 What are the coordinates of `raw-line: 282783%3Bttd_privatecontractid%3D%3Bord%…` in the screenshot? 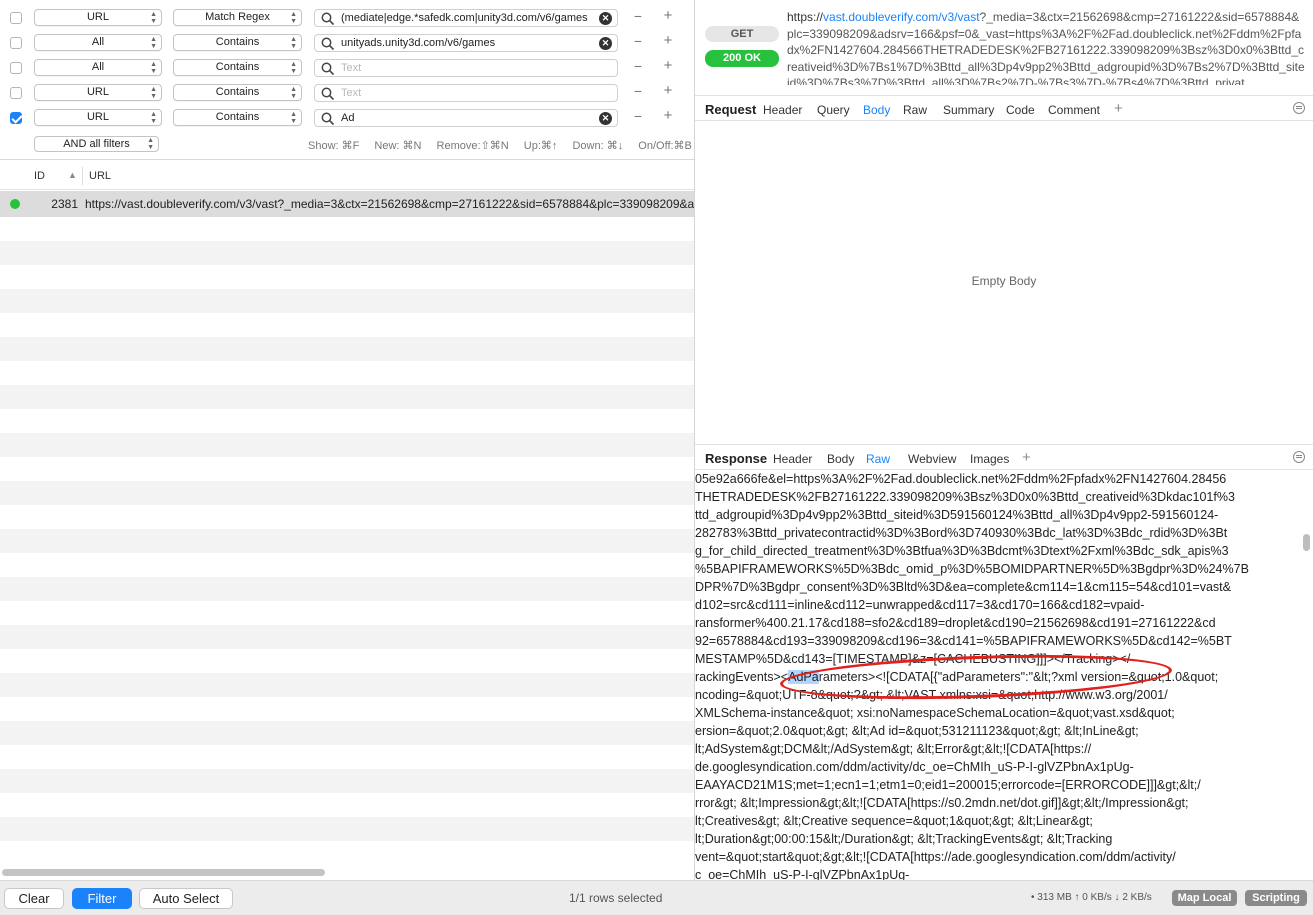 It's located at (961, 533).